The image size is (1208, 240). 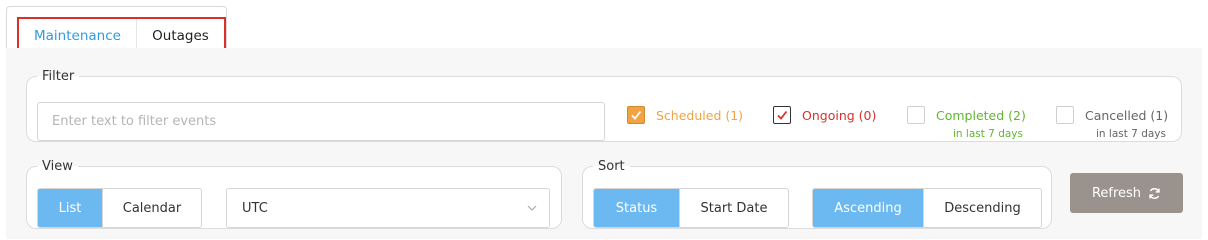 What do you see at coordinates (981, 115) in the screenshot?
I see `completed-label: Completed (2)` at bounding box center [981, 115].